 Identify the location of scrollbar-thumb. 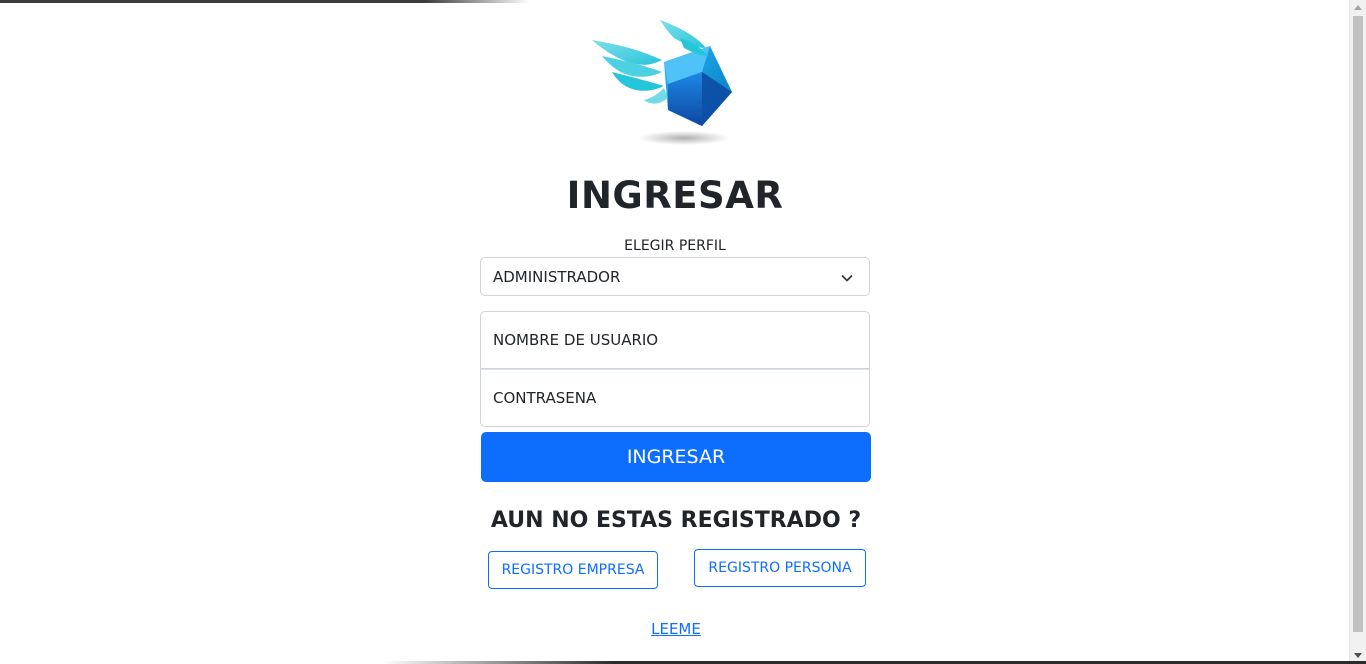
(1358, 324).